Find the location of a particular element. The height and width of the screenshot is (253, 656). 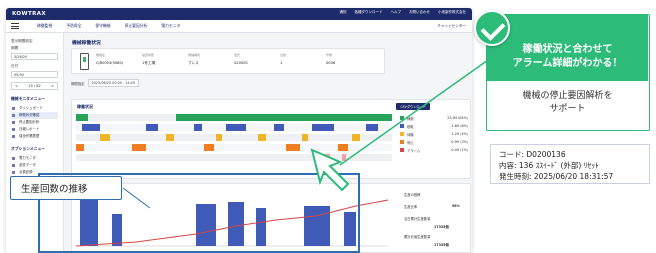

check-icon is located at coordinates (492, 28).